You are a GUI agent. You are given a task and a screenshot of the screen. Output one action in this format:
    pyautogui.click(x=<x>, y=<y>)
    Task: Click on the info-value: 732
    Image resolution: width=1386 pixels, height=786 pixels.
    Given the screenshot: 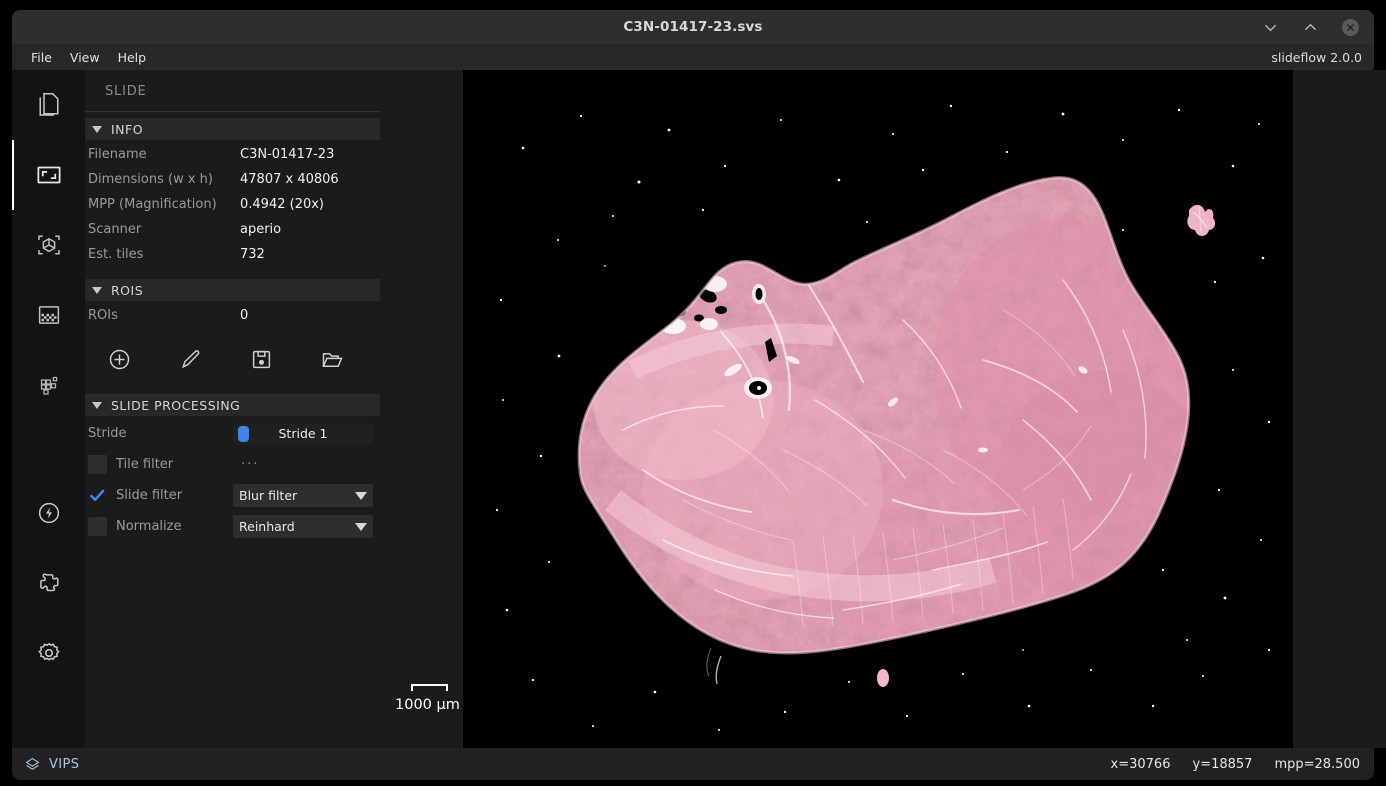 What is the action you would take?
    pyautogui.click(x=252, y=254)
    